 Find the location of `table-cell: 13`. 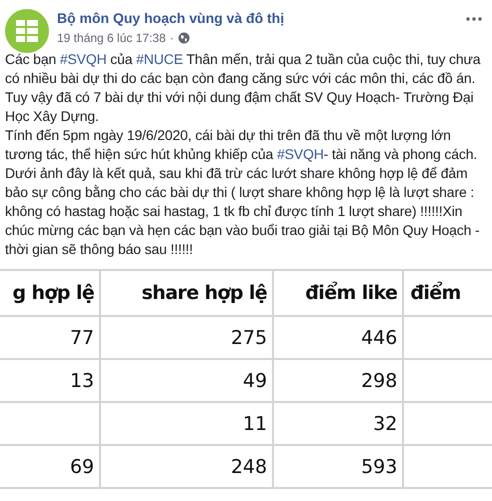

table-cell: 13 is located at coordinates (82, 381).